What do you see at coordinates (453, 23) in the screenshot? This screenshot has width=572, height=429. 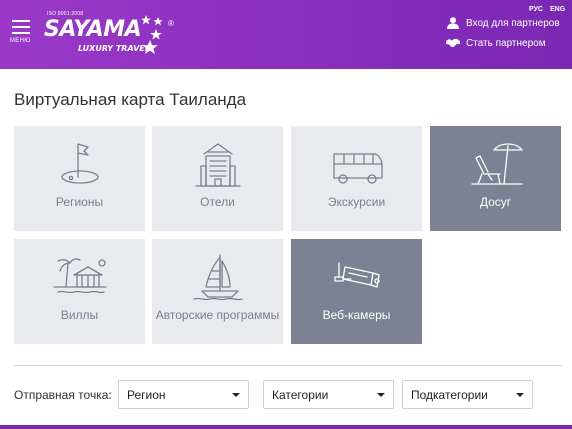 I see `user-icon` at bounding box center [453, 23].